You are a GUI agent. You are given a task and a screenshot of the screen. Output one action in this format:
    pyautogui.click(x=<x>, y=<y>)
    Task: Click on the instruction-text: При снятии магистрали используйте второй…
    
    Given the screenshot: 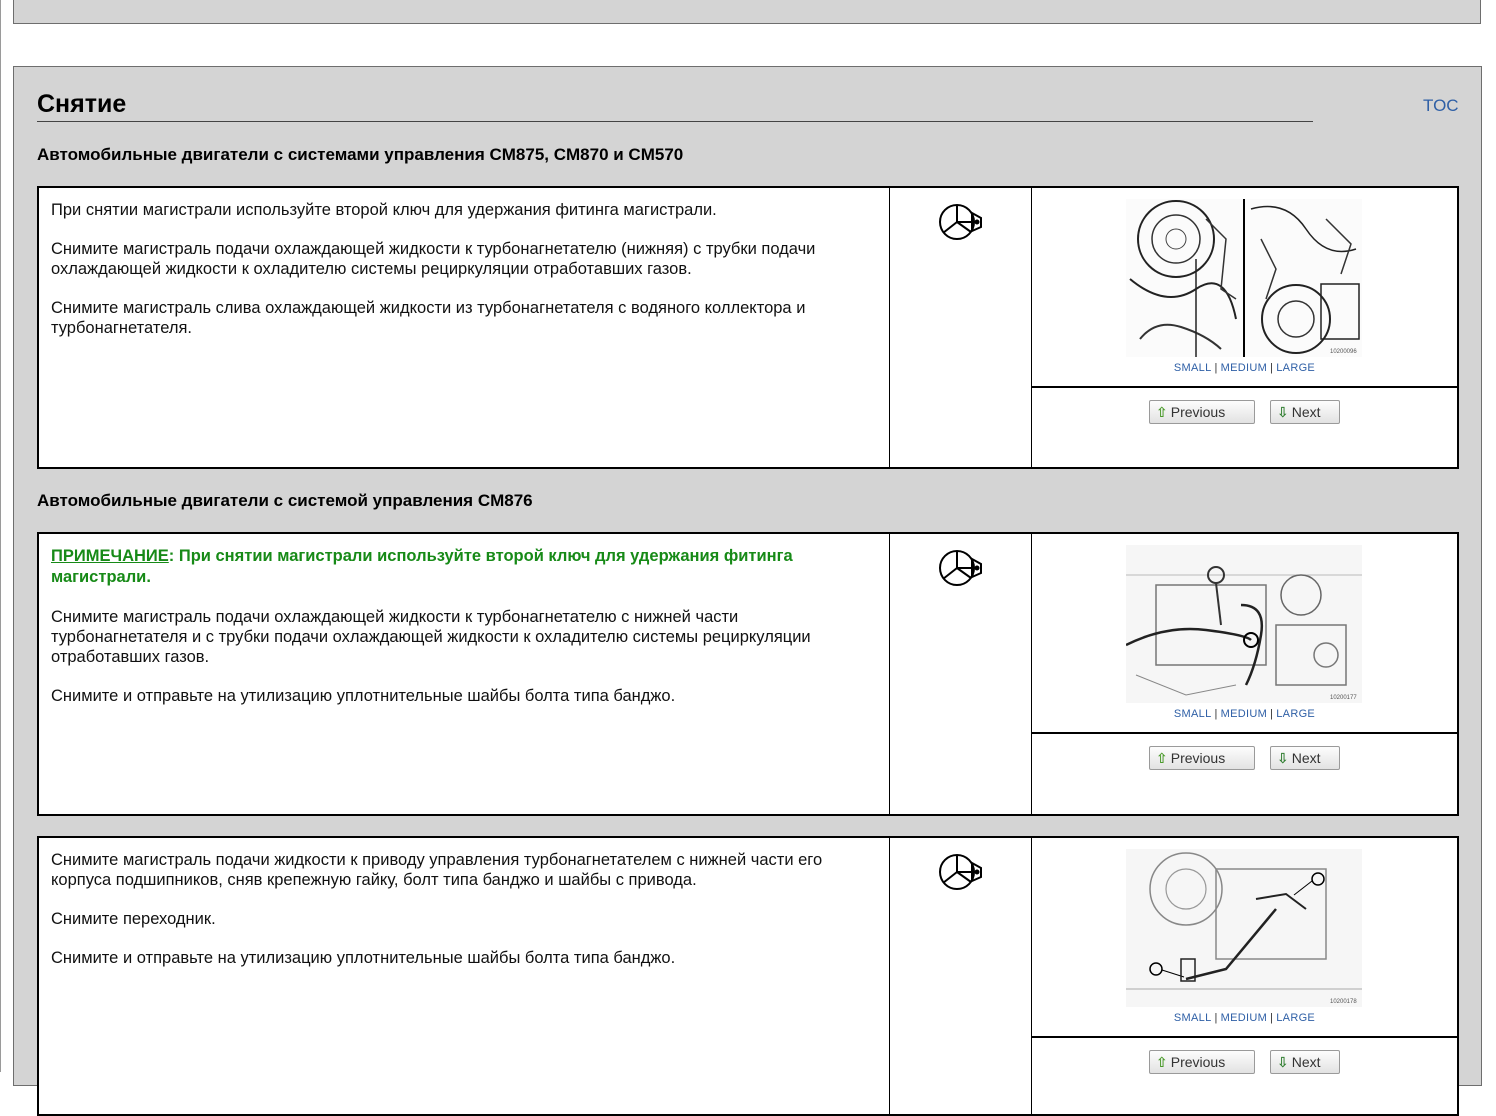 What is the action you would take?
    pyautogui.click(x=384, y=210)
    